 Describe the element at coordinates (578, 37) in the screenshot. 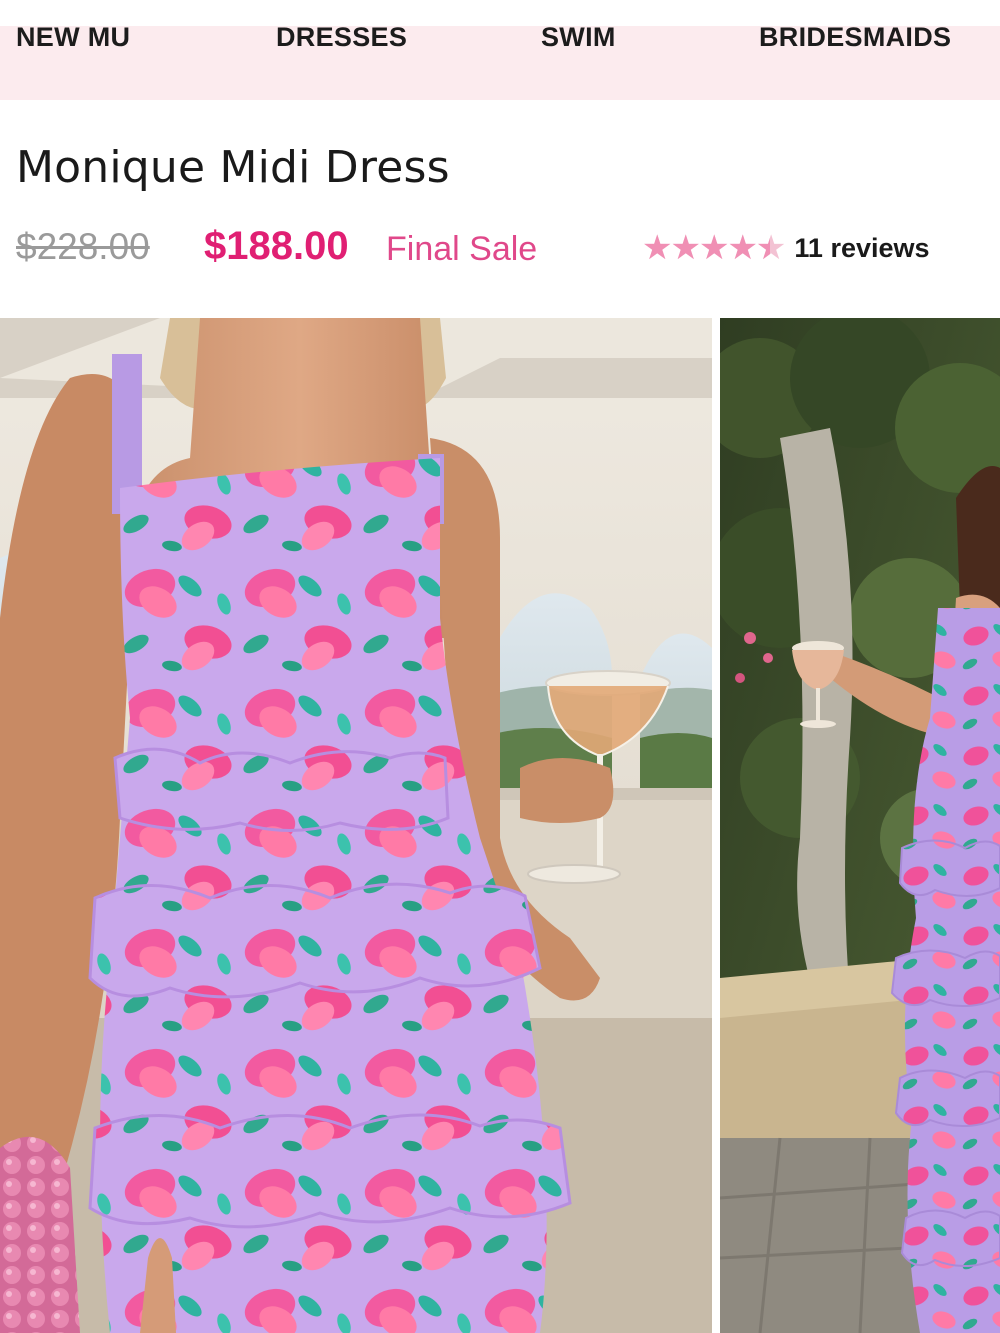

I see `nav-item-swim: SWIM` at that location.